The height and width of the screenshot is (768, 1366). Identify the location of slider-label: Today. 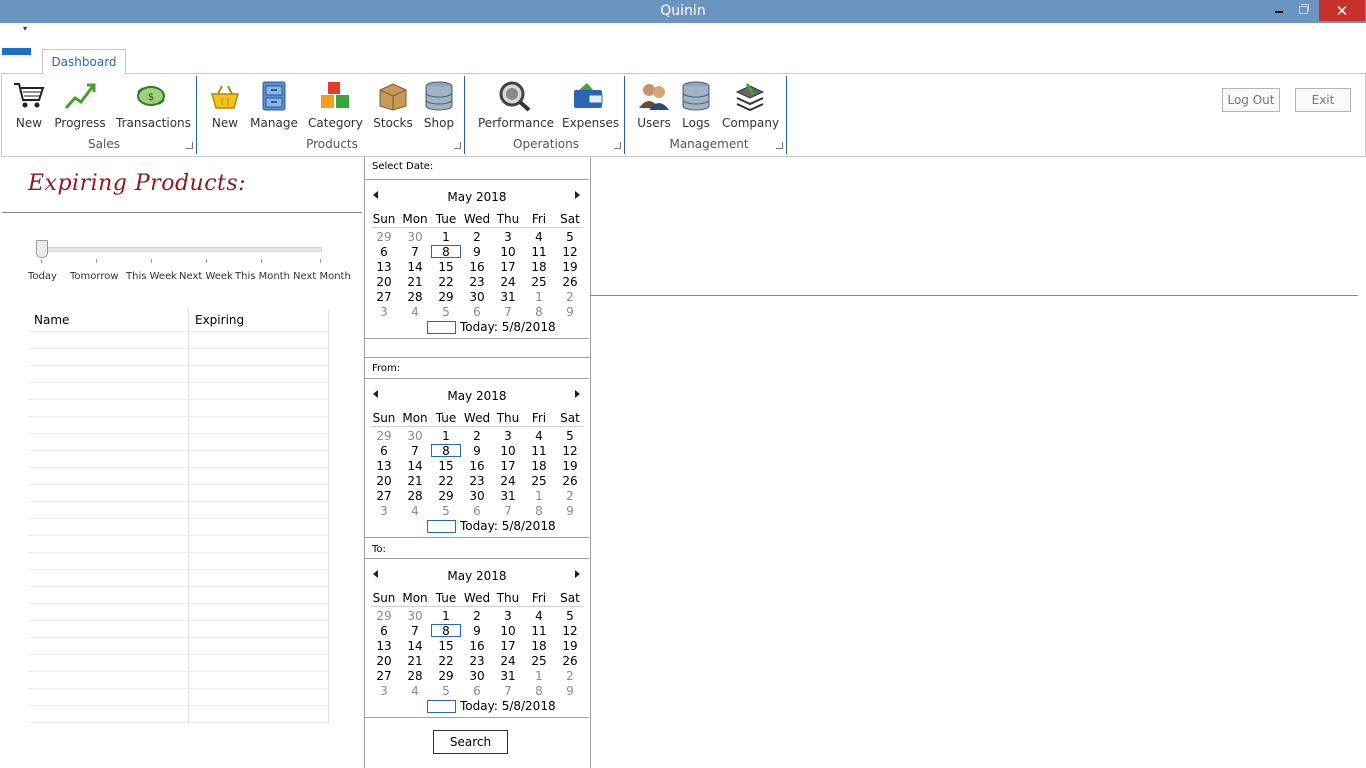
(42, 276).